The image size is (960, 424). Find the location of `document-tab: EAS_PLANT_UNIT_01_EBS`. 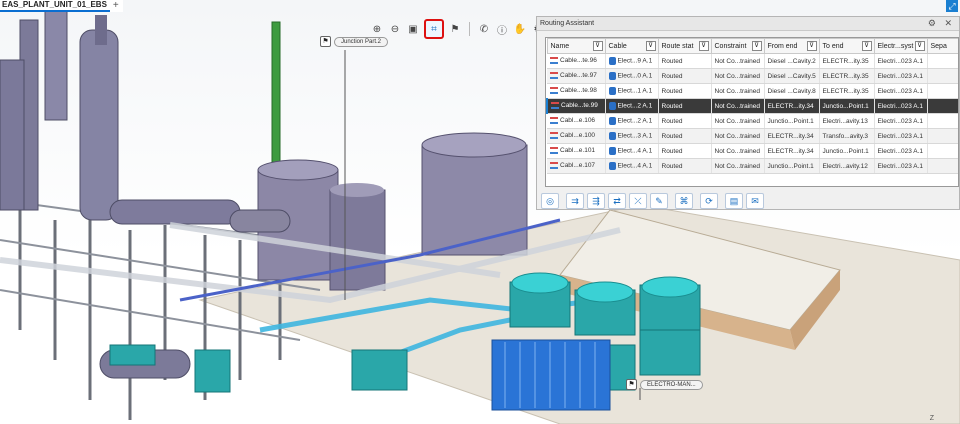

document-tab: EAS_PLANT_UNIT_01_EBS is located at coordinates (55, 6).